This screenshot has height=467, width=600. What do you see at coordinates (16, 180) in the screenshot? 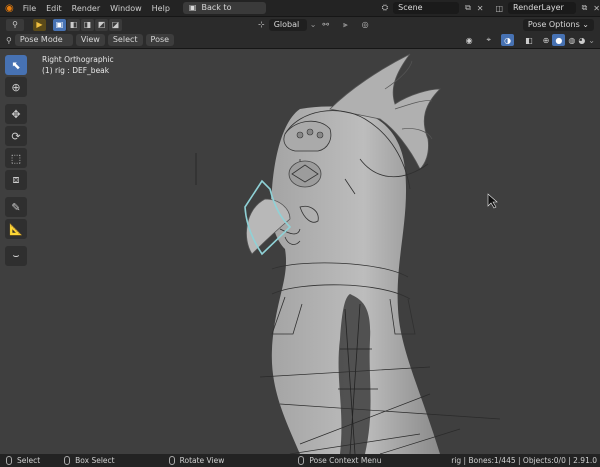
I see `transform-tool-icon: ⧈` at bounding box center [16, 180].